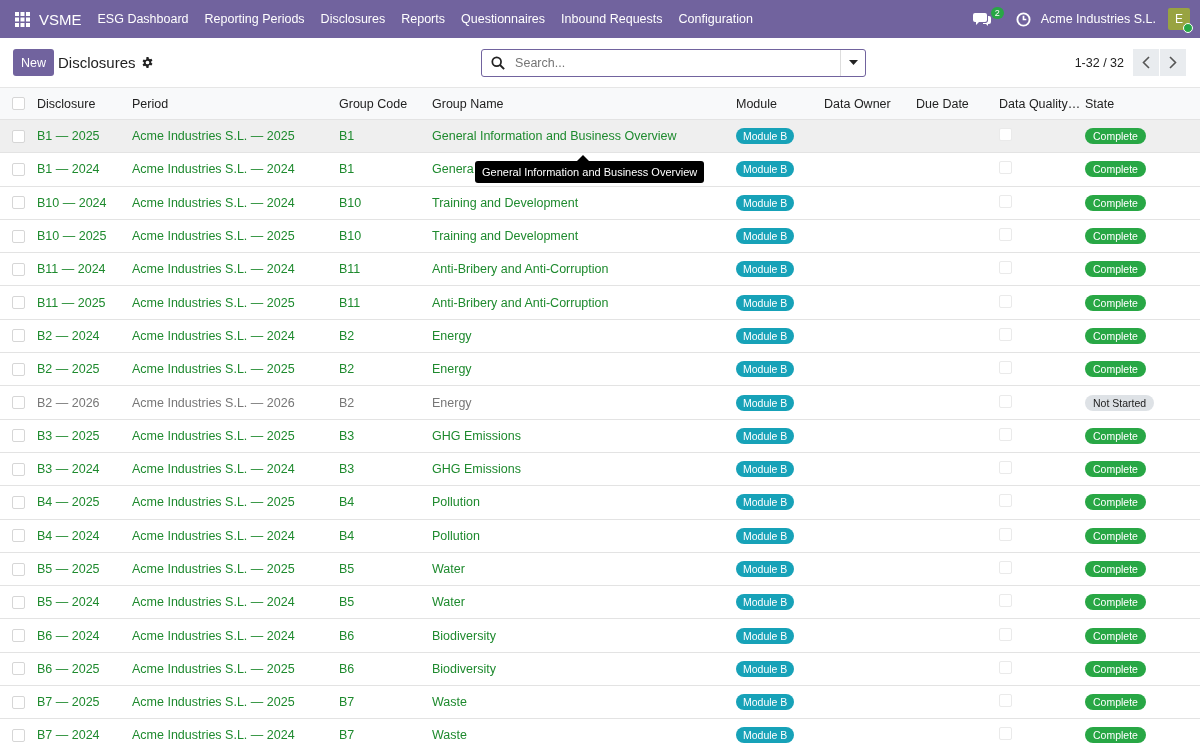 This screenshot has width=1200, height=750. I want to click on table-row: B3 — 2024 Acme Industries S.L. — 2024 B3 GHG Emissions Module B Complete, so click(600, 469).